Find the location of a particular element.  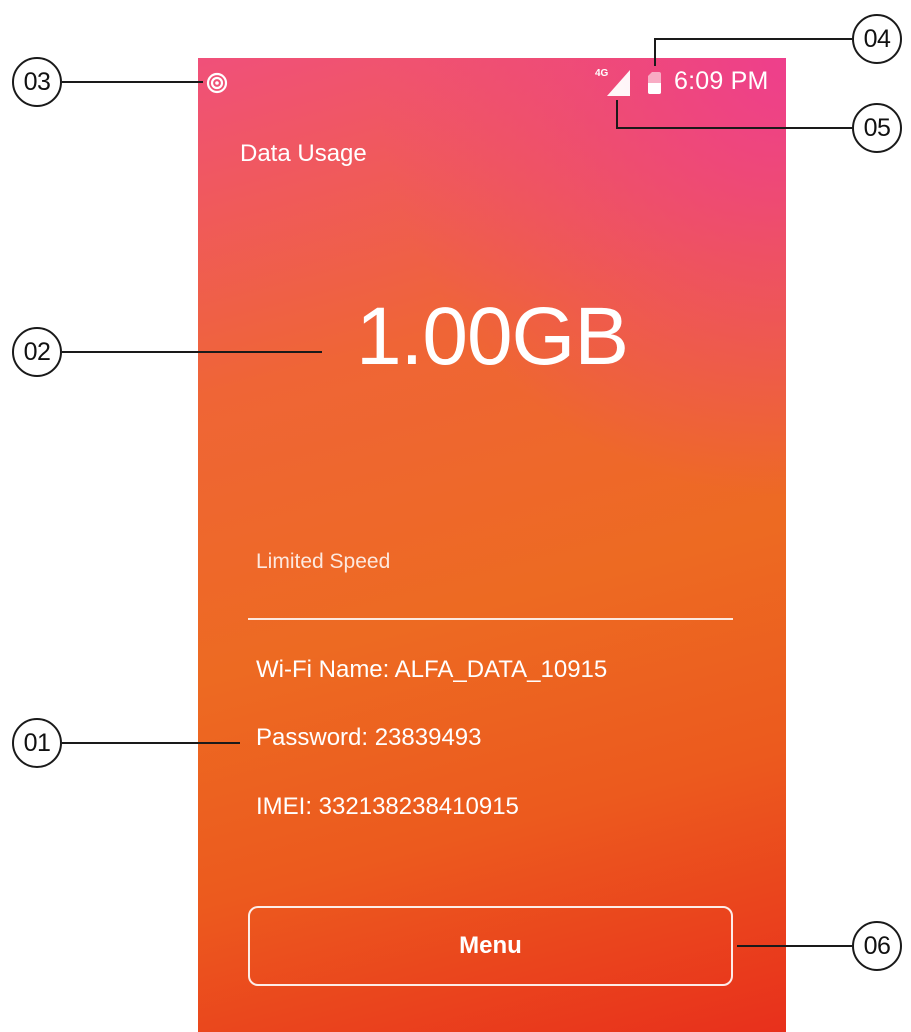

page-title: Data Usage is located at coordinates (303, 153).